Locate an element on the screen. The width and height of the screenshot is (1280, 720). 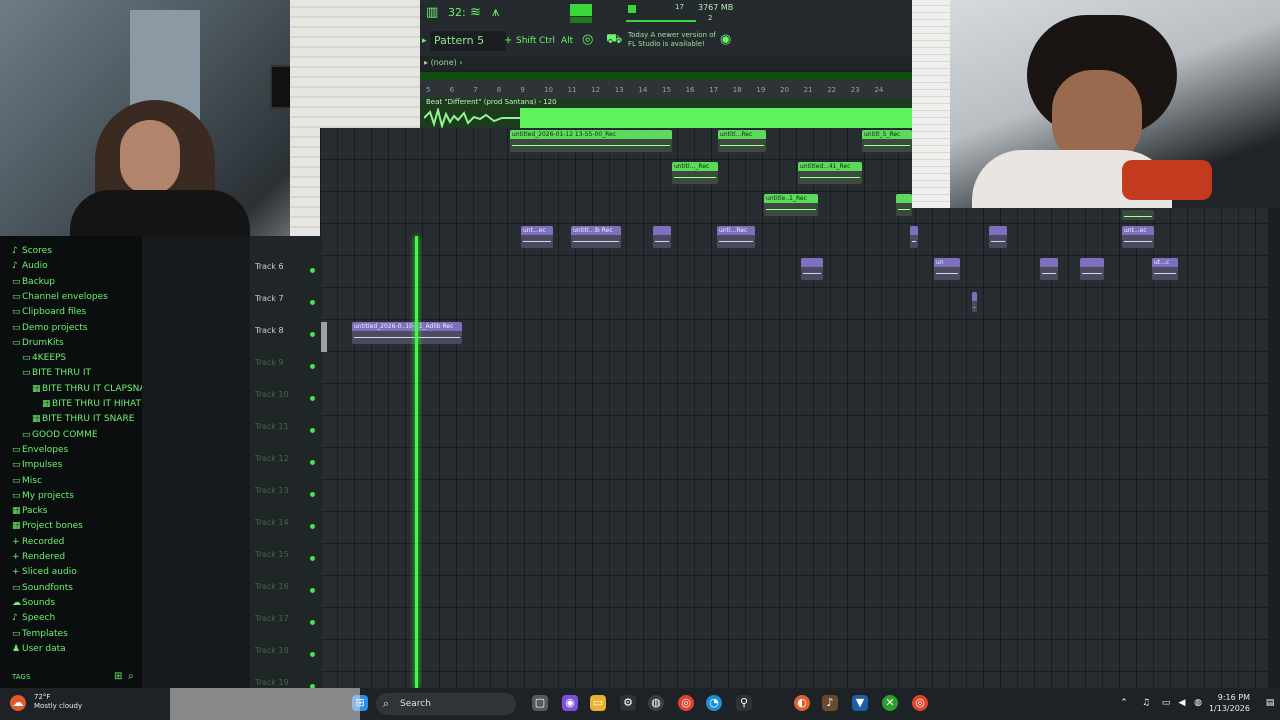
search-icon: ⌕ is located at coordinates (131, 676).